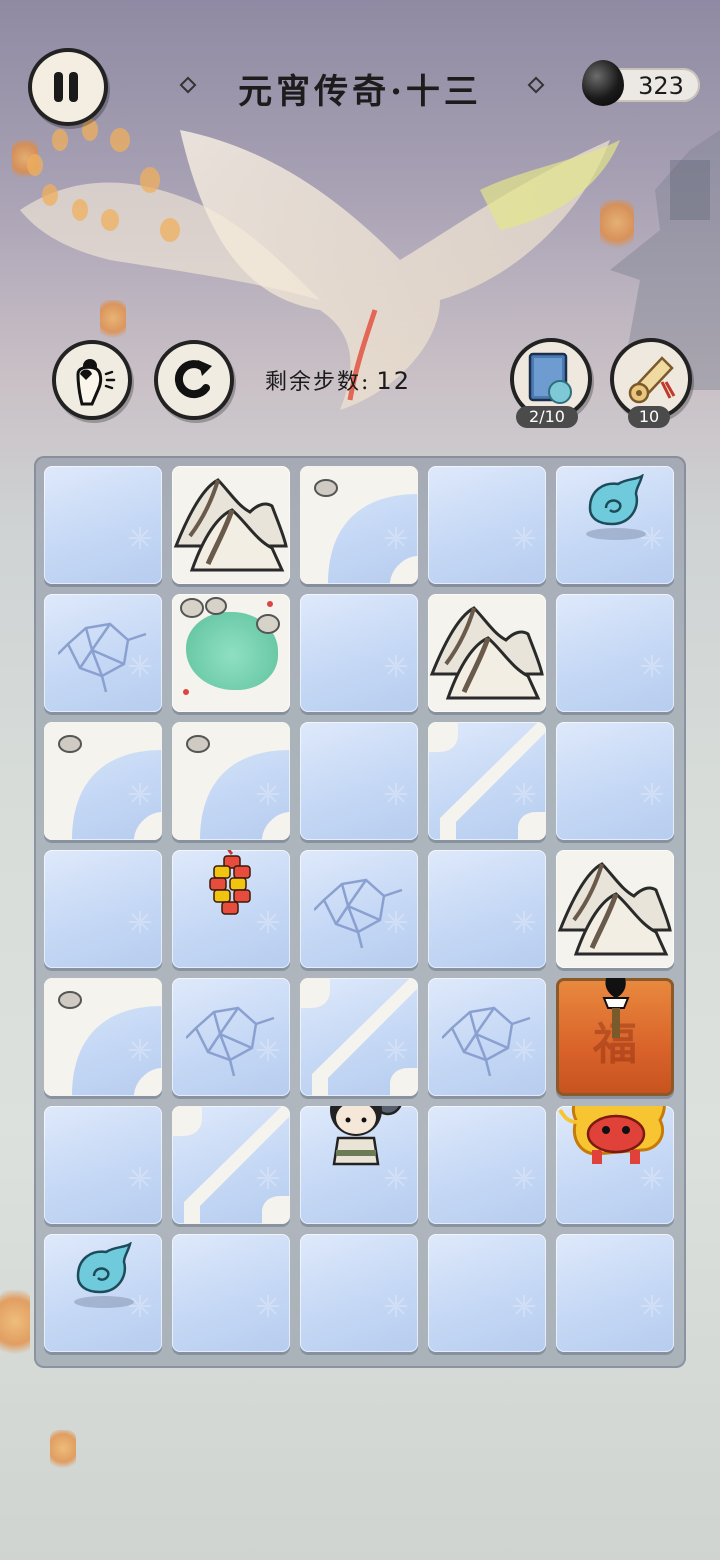 The height and width of the screenshot is (1560, 720). Describe the element at coordinates (661, 86) in the screenshot. I see `currency-value: 323` at that location.